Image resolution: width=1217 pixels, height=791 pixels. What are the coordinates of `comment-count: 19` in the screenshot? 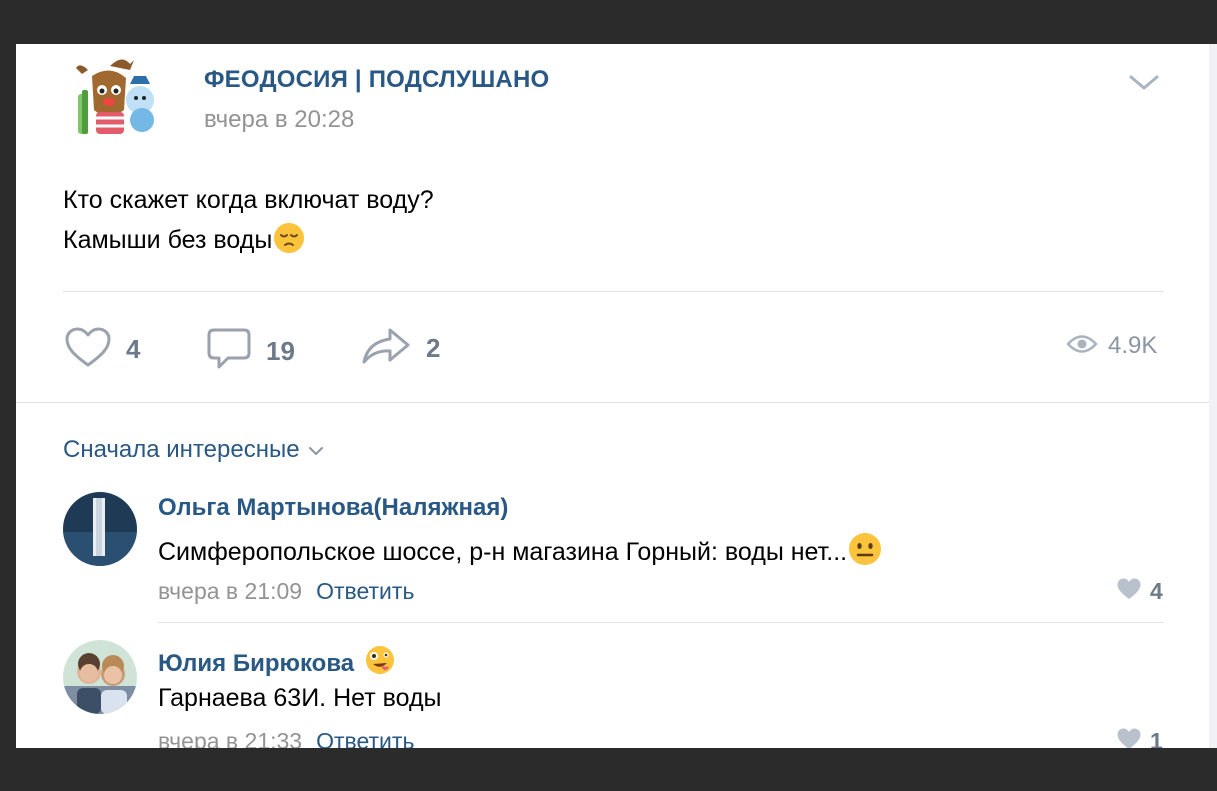 It's located at (280, 351).